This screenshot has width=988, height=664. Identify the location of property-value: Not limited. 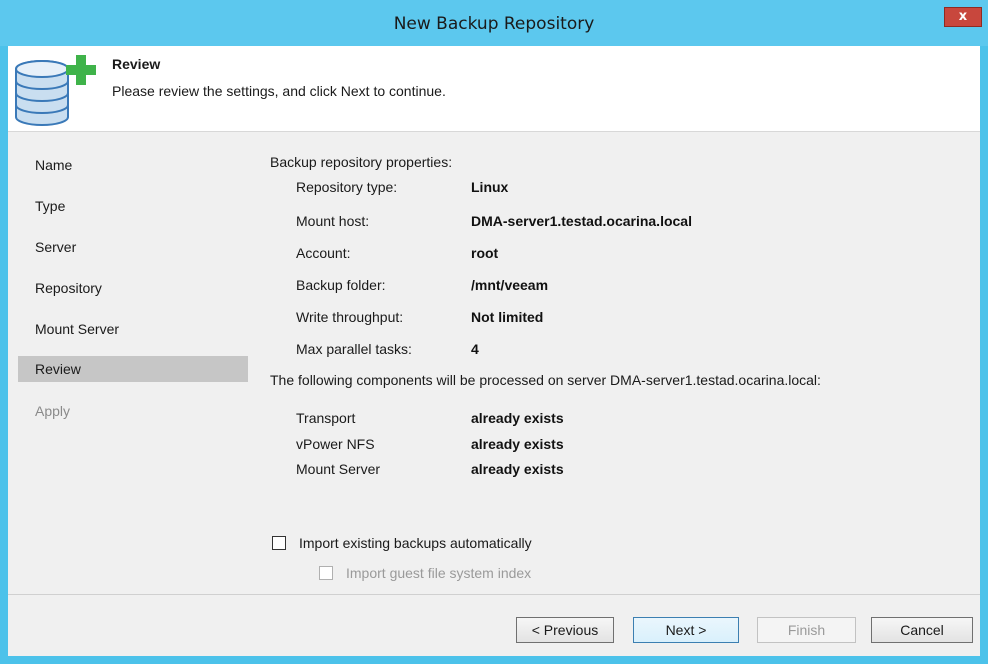
(507, 317).